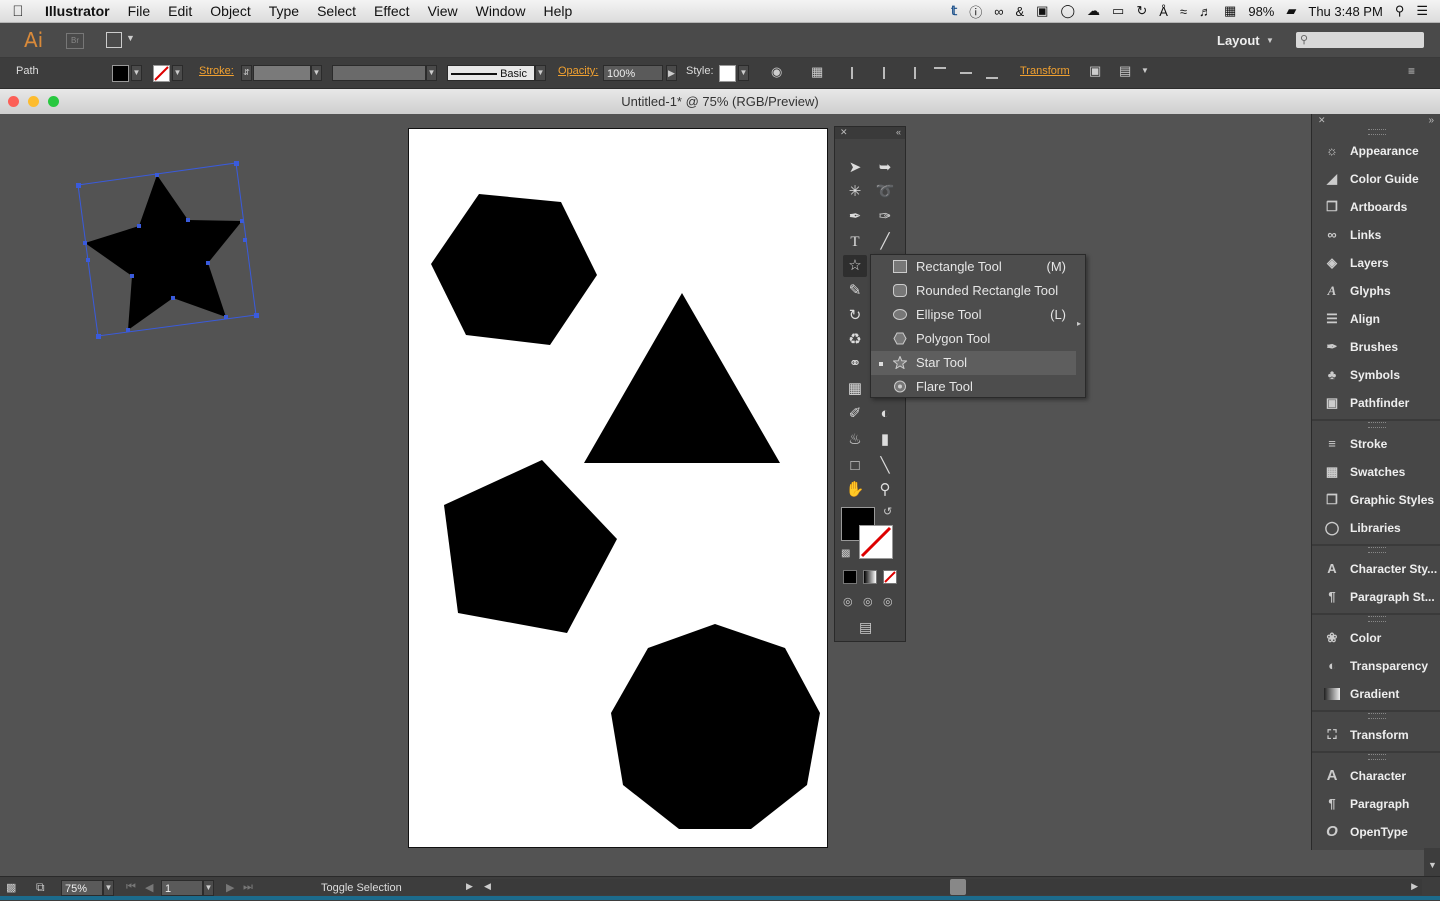 This screenshot has width=1440, height=901. Describe the element at coordinates (540, 73) in the screenshot. I see `brush-dropdown: ▼` at that location.